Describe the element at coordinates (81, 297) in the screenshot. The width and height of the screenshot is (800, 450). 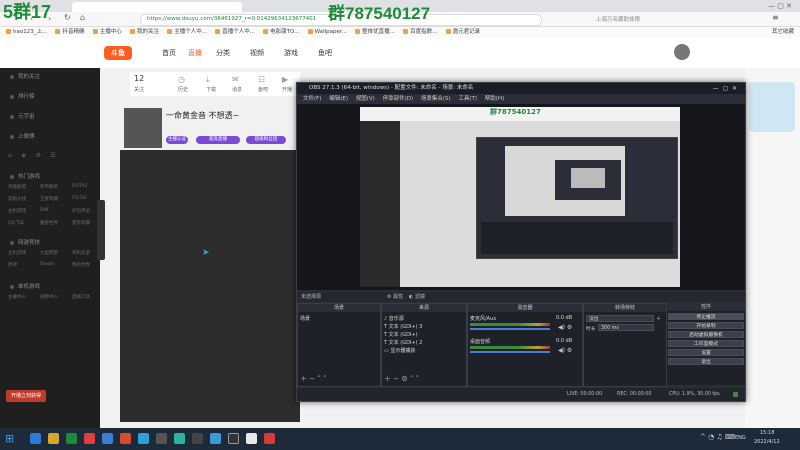
I see `grid-item: 直播工具` at that location.